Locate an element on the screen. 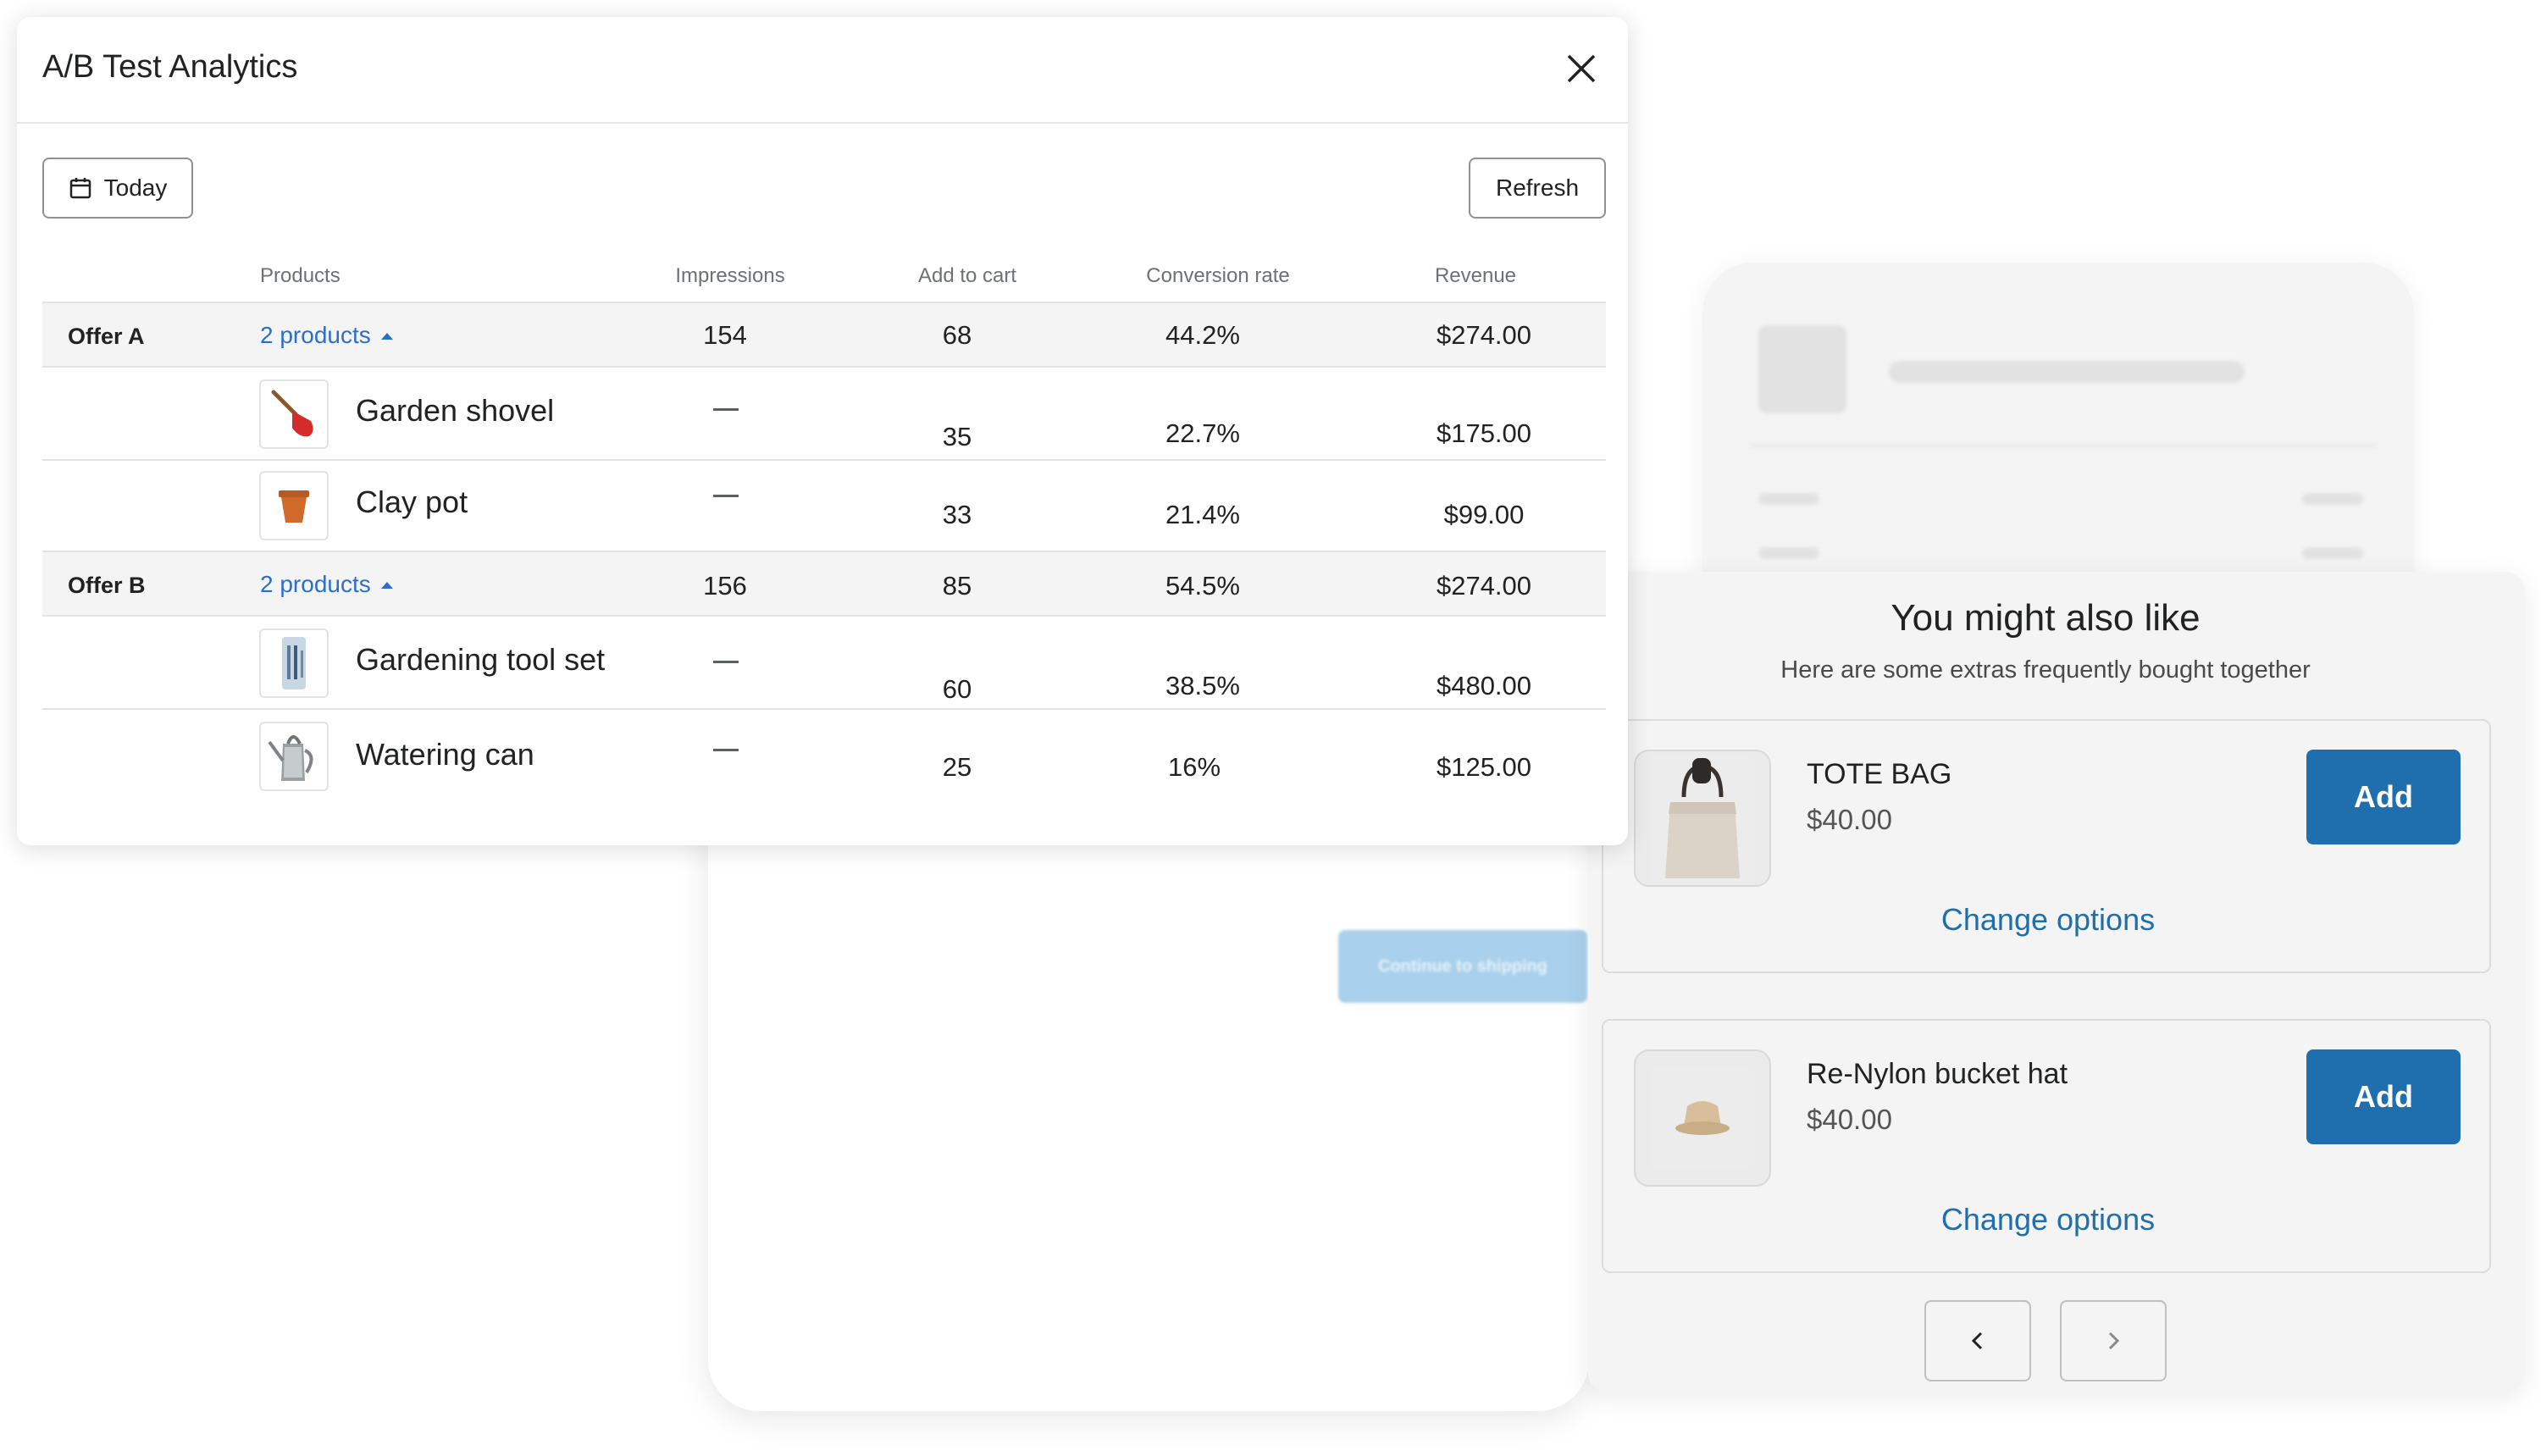 This screenshot has width=2541, height=1456. carousel-prev-button is located at coordinates (1977, 1340).